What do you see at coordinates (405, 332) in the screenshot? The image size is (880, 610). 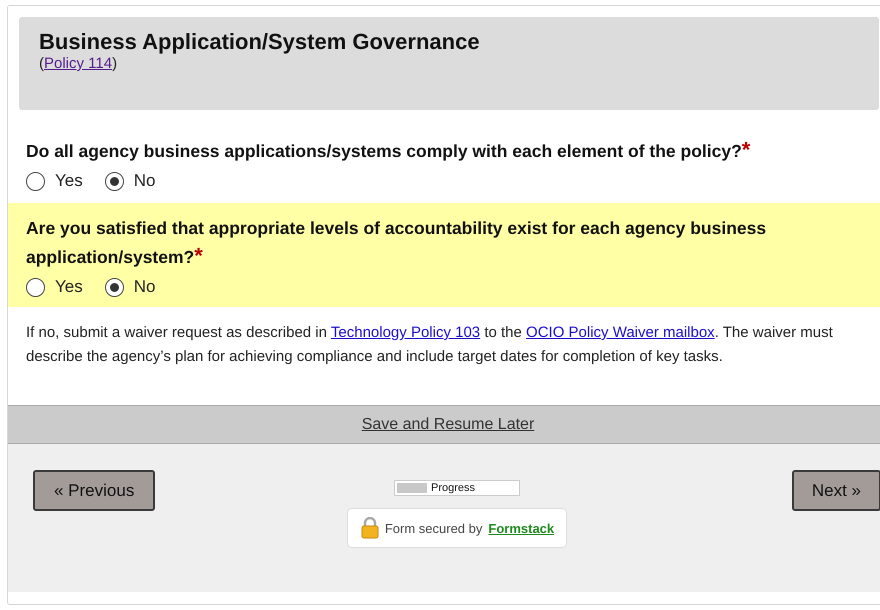 I see `note-link: Technology Policy 103` at bounding box center [405, 332].